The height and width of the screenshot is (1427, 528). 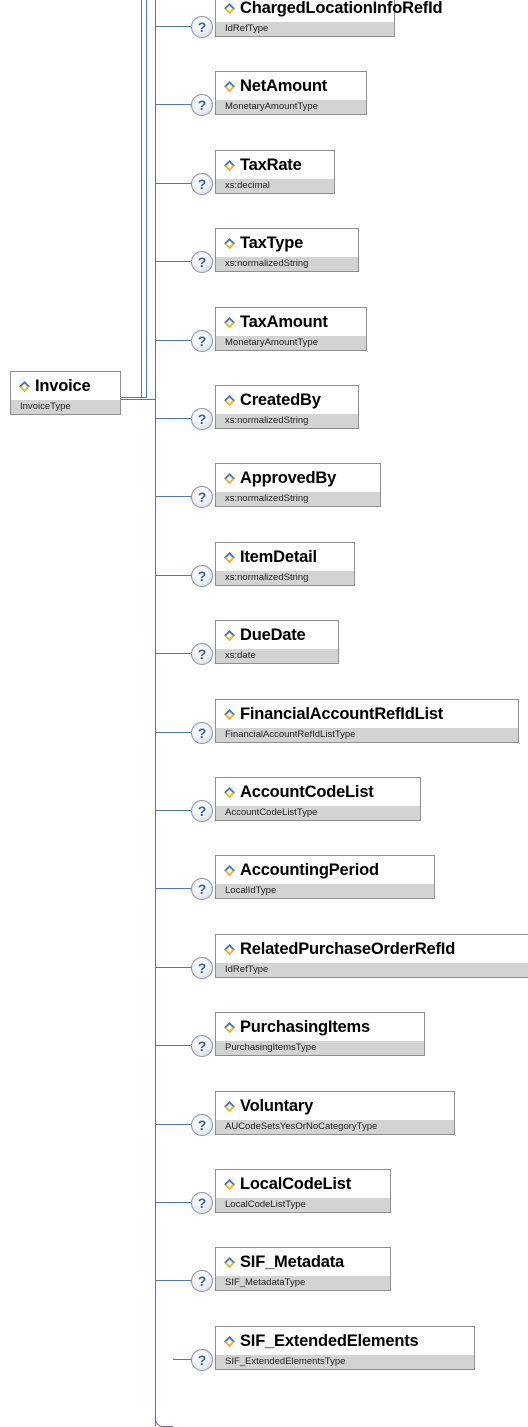 What do you see at coordinates (318, 799) in the screenshot?
I see `element-box: AccountCodeList AccountCodeListType` at bounding box center [318, 799].